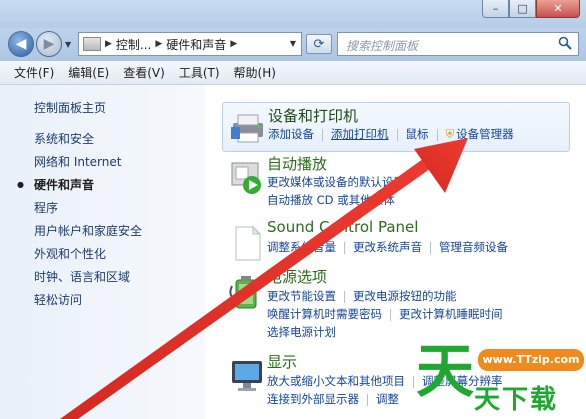 This screenshot has height=419, width=586. Describe the element at coordinates (291, 134) in the screenshot. I see `add-device-link: 添加设备` at that location.